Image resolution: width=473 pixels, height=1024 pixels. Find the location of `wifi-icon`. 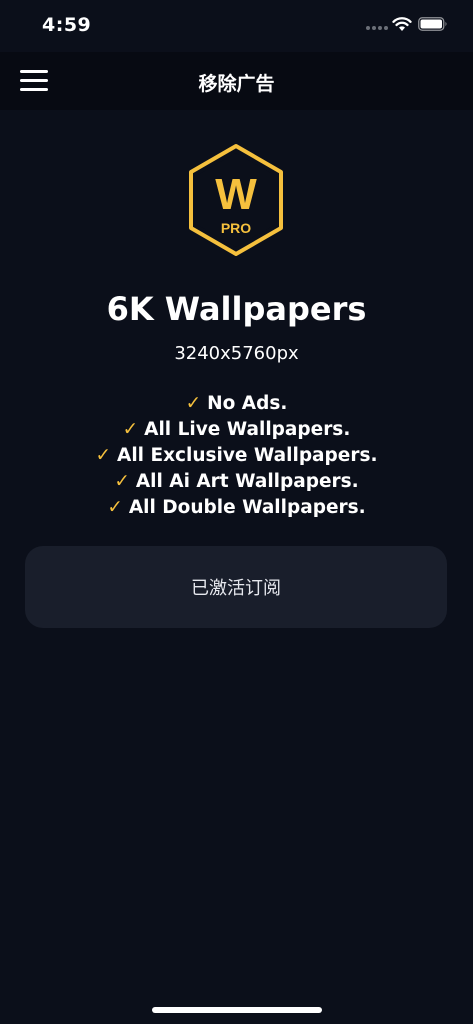

wifi-icon is located at coordinates (402, 24).